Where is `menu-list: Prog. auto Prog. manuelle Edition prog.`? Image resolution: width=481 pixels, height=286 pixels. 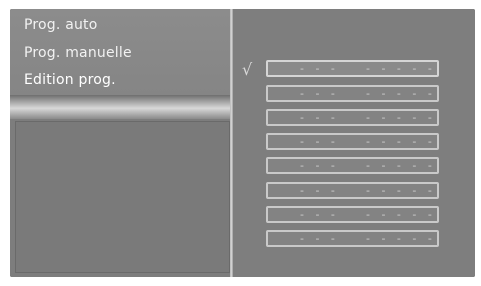
menu-list: Prog. auto Prog. manuelle Edition prog. is located at coordinates (120, 52).